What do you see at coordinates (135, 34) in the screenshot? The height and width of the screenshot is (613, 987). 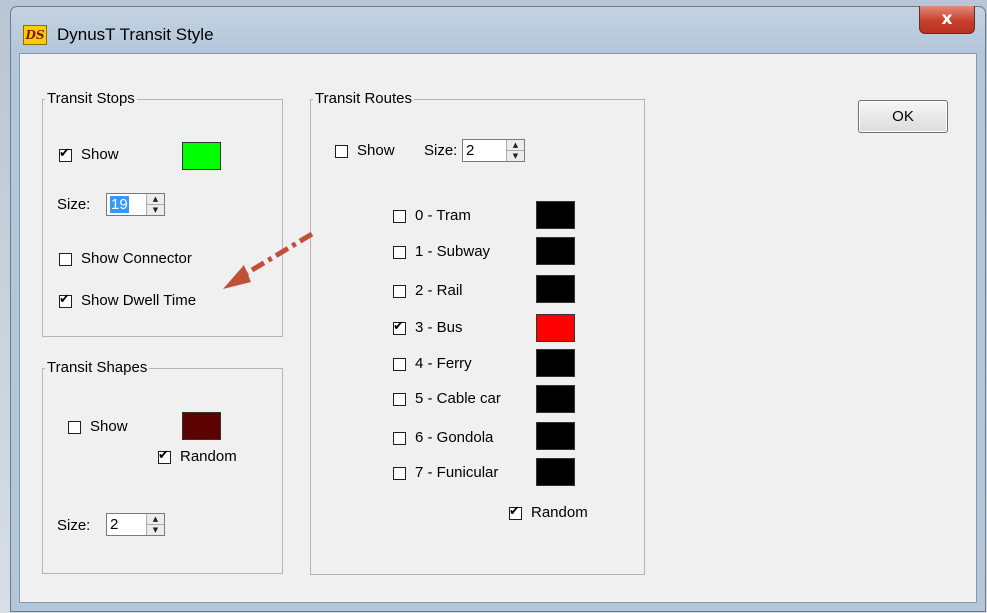 I see `window-title: DynusT Transit Style` at bounding box center [135, 34].